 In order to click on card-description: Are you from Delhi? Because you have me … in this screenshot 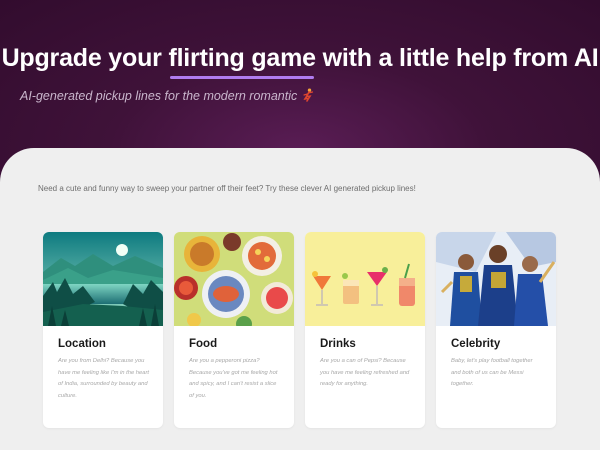, I will do `click(104, 378)`.